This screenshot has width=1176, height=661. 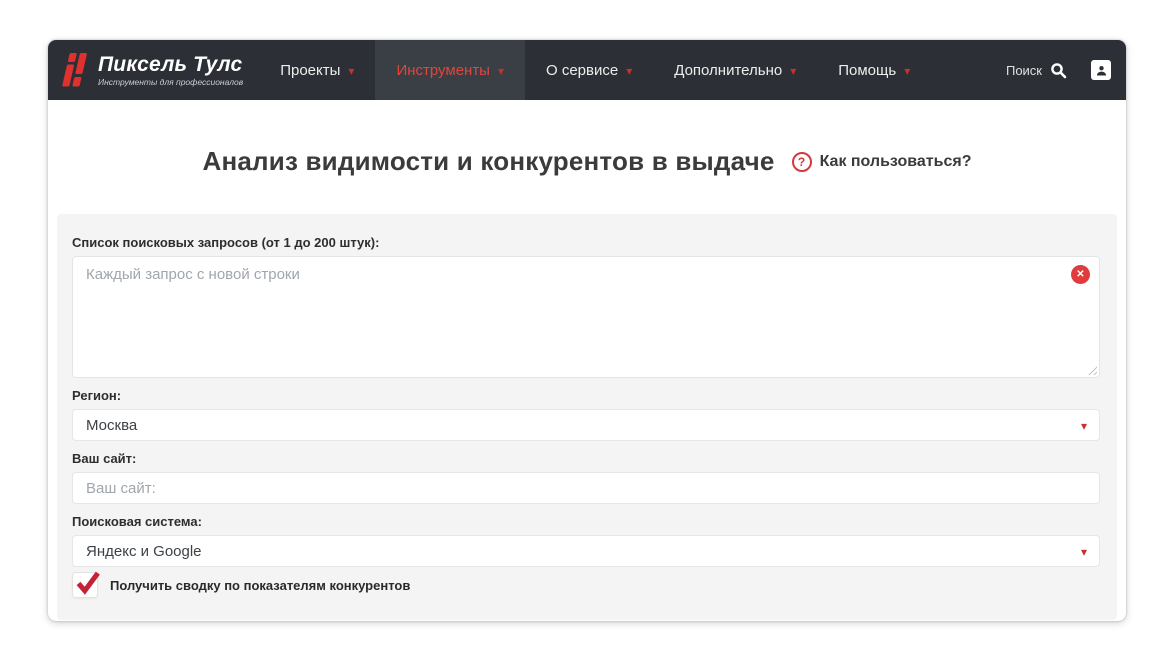 I want to click on page-title: Анализ видимости и конкурентов в выдаче, so click(x=488, y=161).